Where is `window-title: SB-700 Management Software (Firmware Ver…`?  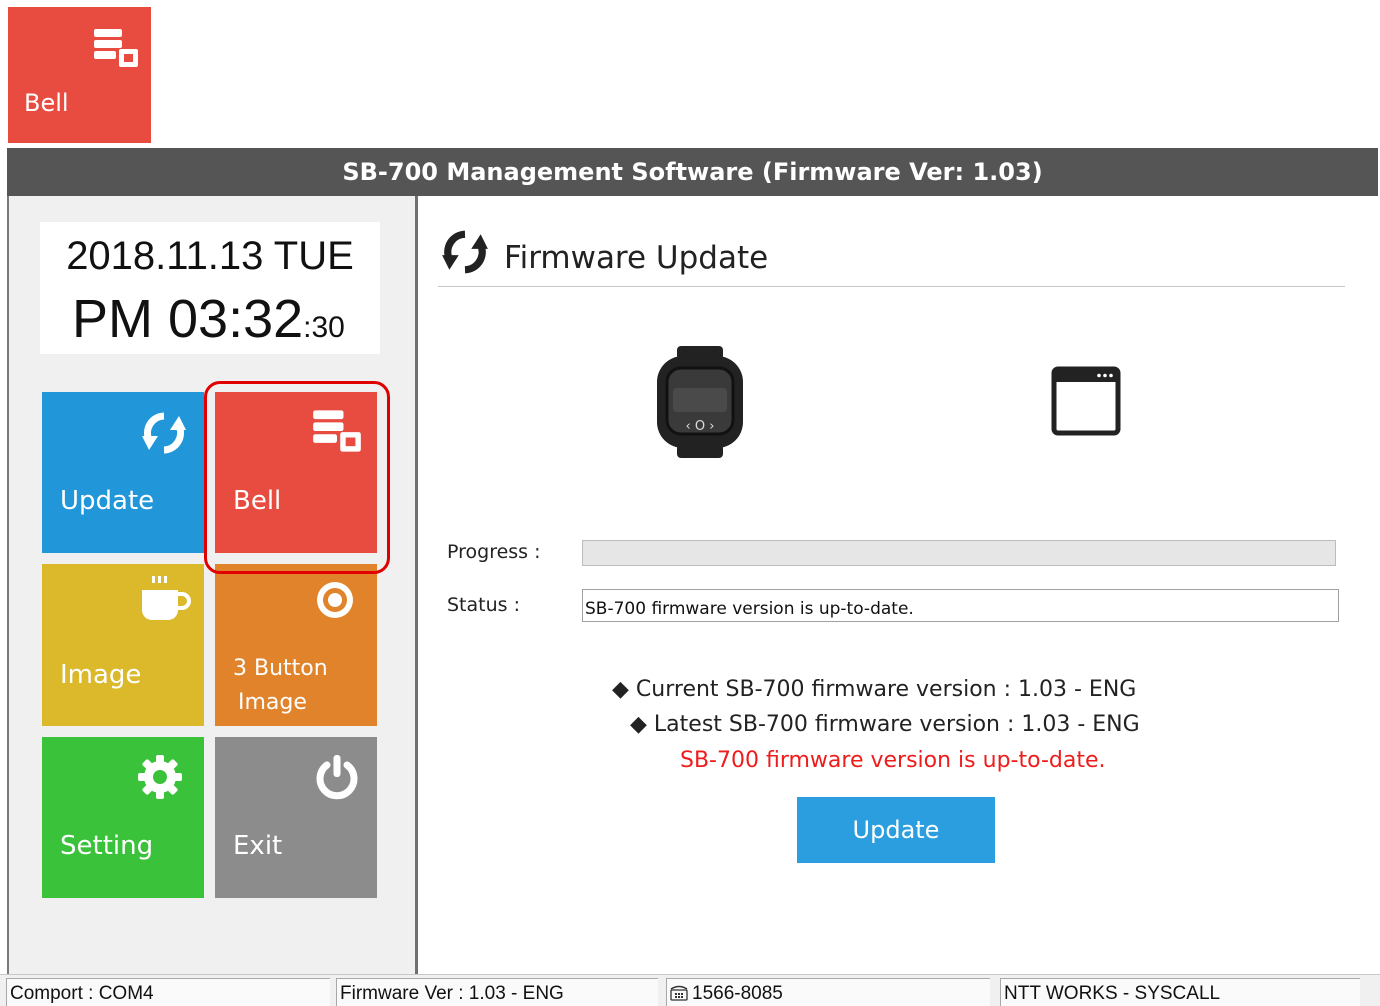 window-title: SB-700 Management Software (Firmware Ver… is located at coordinates (692, 172).